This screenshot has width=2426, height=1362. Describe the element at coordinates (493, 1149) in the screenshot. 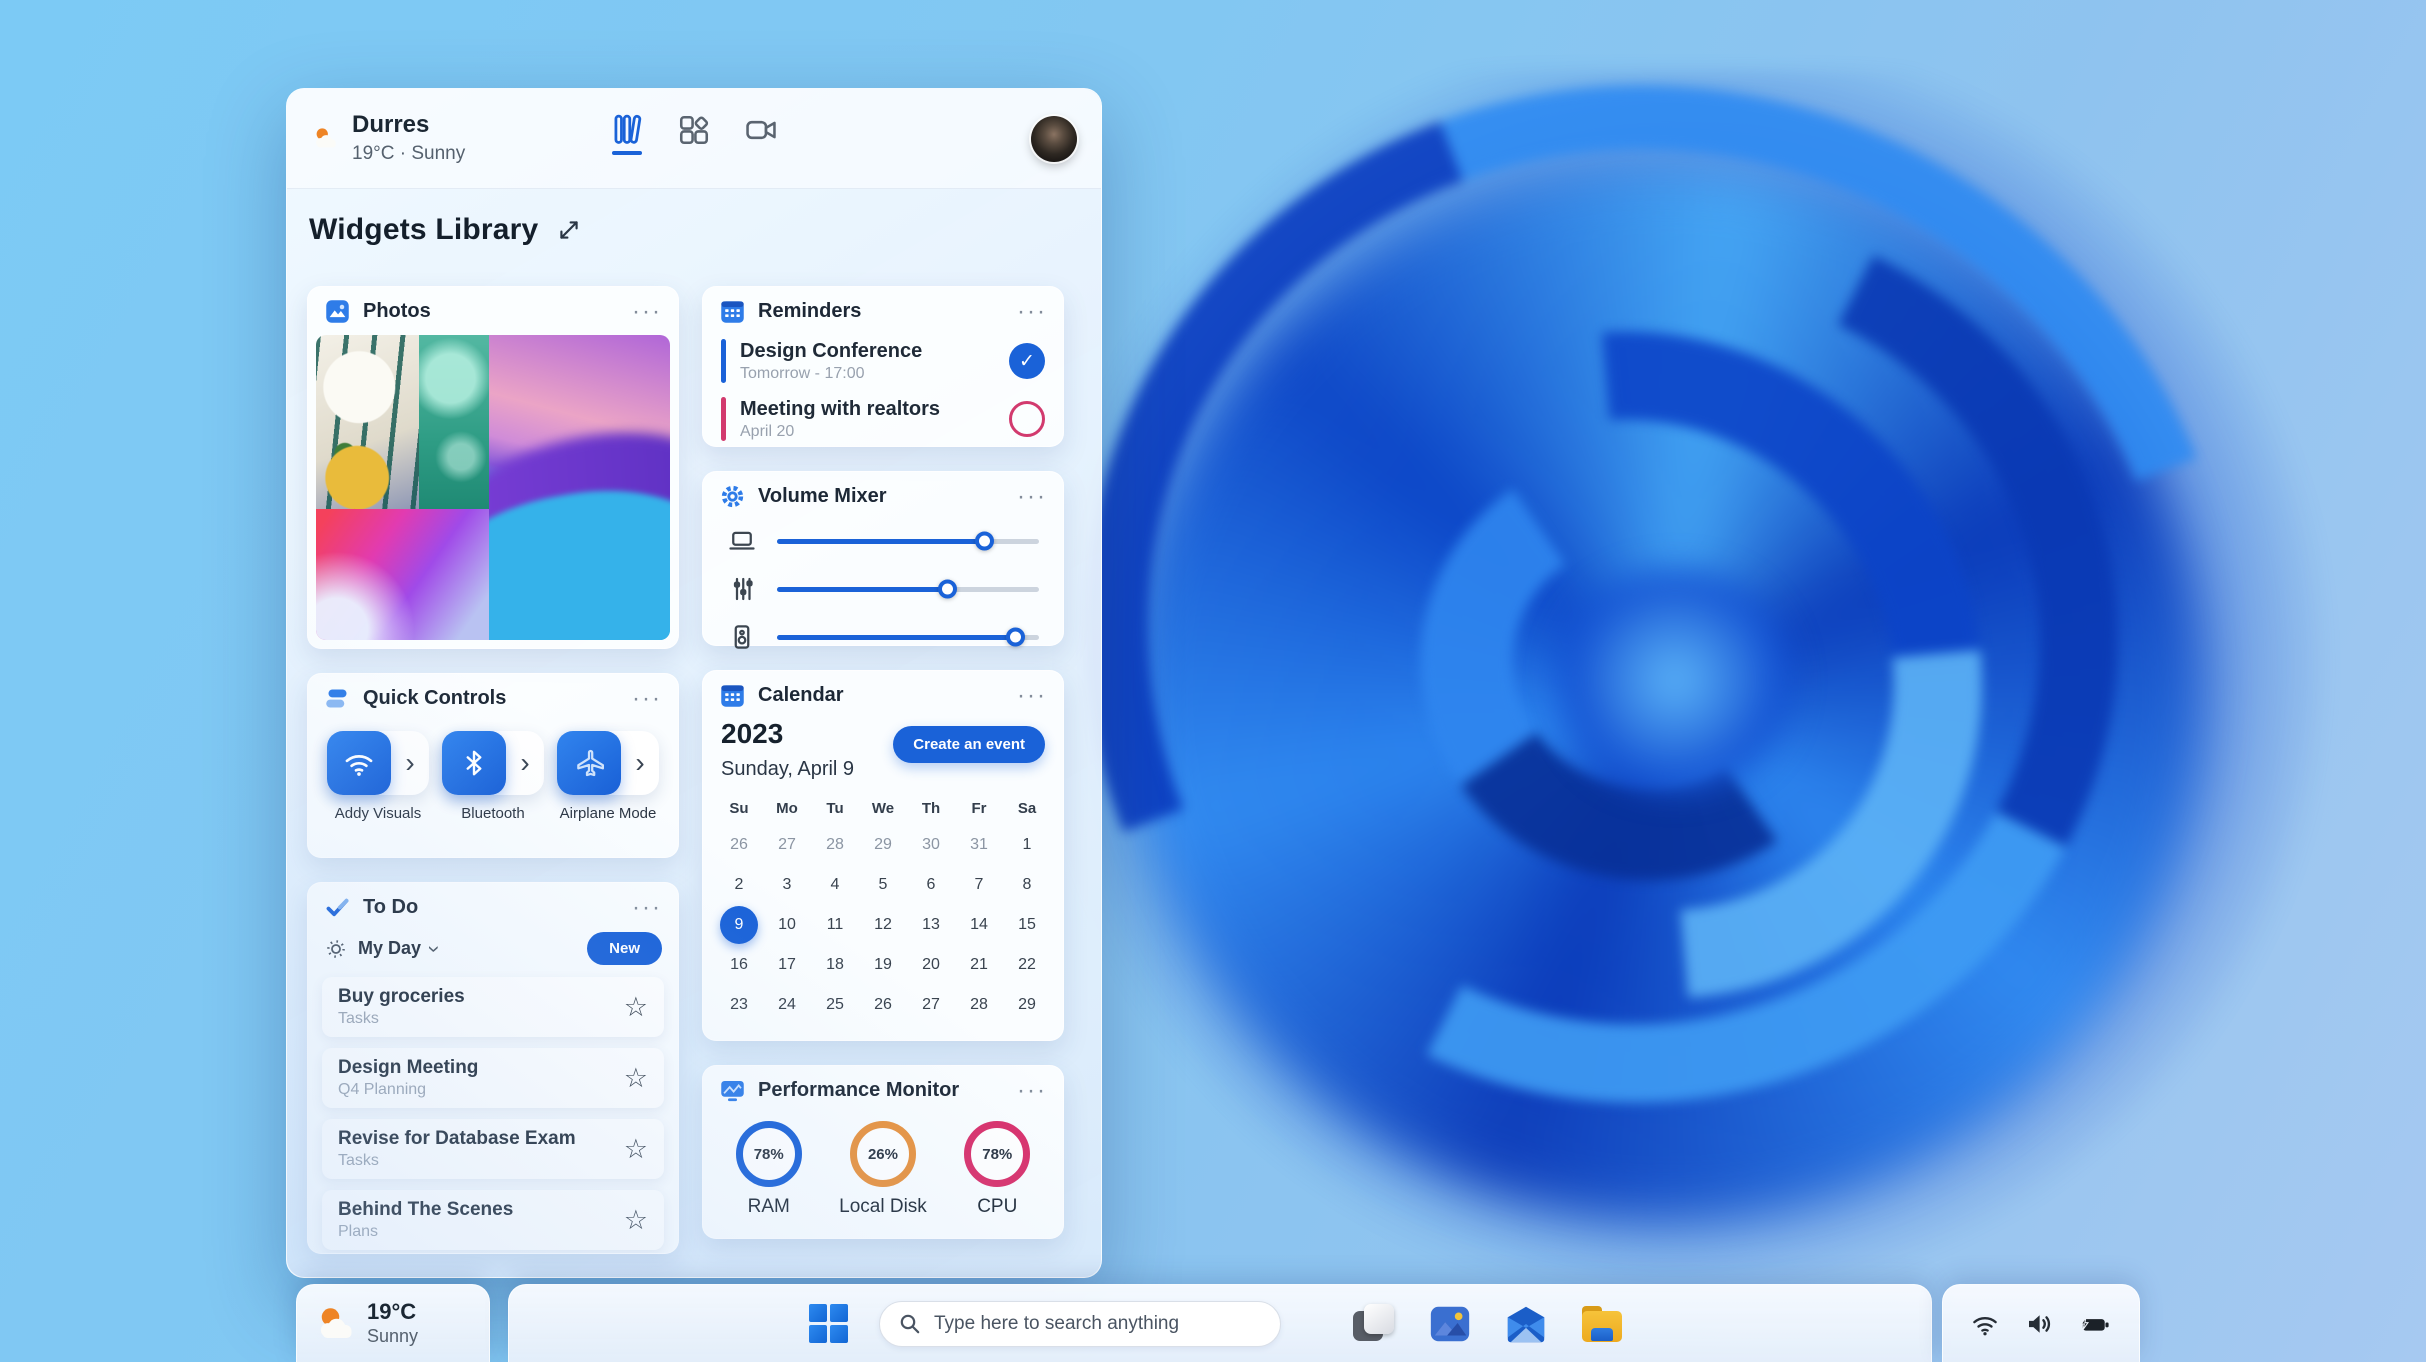

I see `task-row: Revise for Database Exam Tasks ☆` at that location.